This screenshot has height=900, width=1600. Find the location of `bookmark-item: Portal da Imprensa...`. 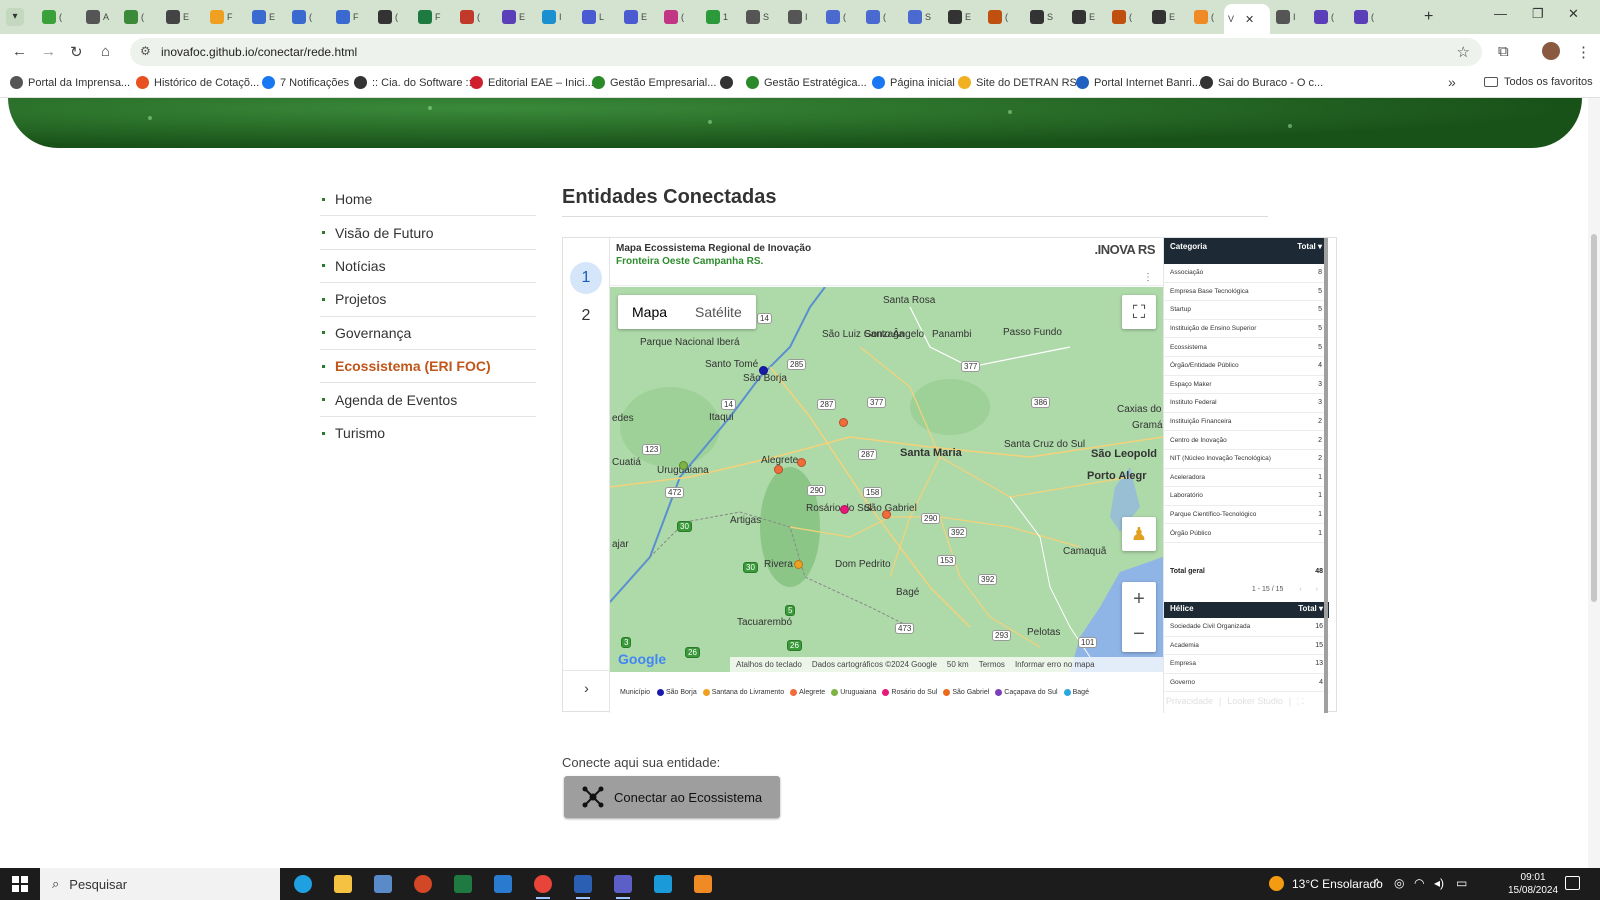

bookmark-item: Portal da Imprensa... is located at coordinates (70, 82).